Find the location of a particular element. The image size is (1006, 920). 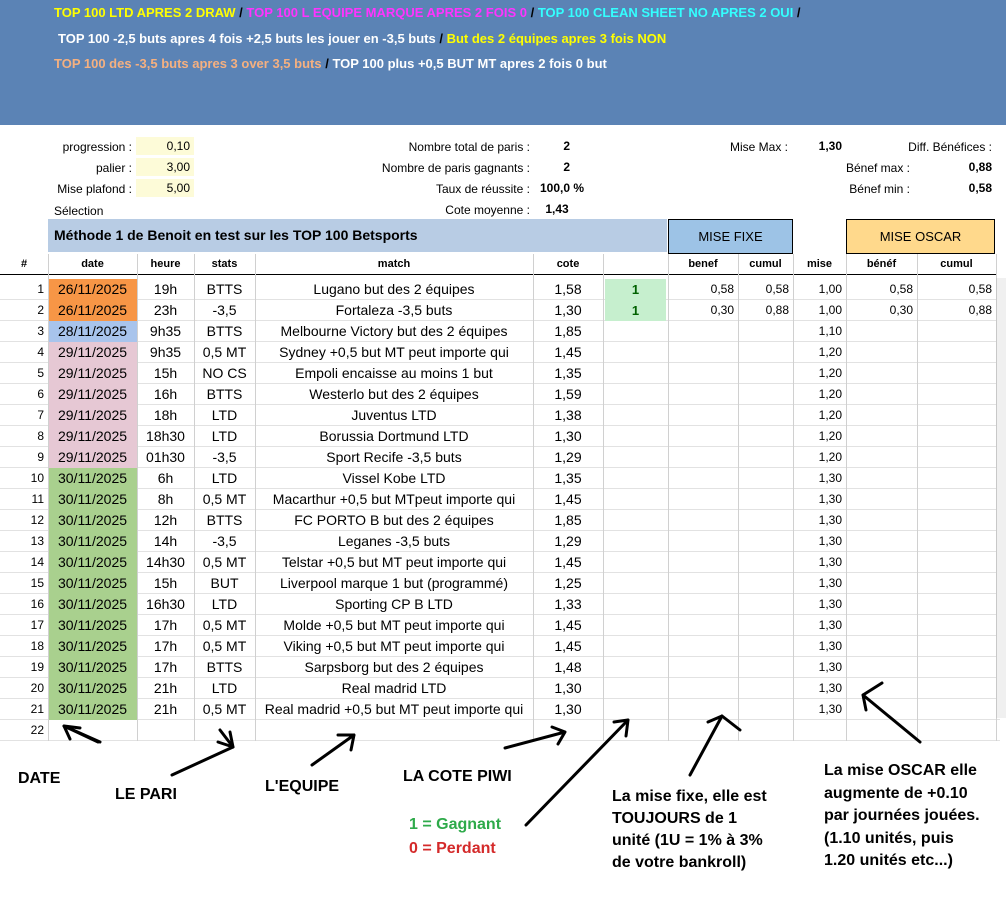

cell-n-row-3: 3 is located at coordinates (24, 331).